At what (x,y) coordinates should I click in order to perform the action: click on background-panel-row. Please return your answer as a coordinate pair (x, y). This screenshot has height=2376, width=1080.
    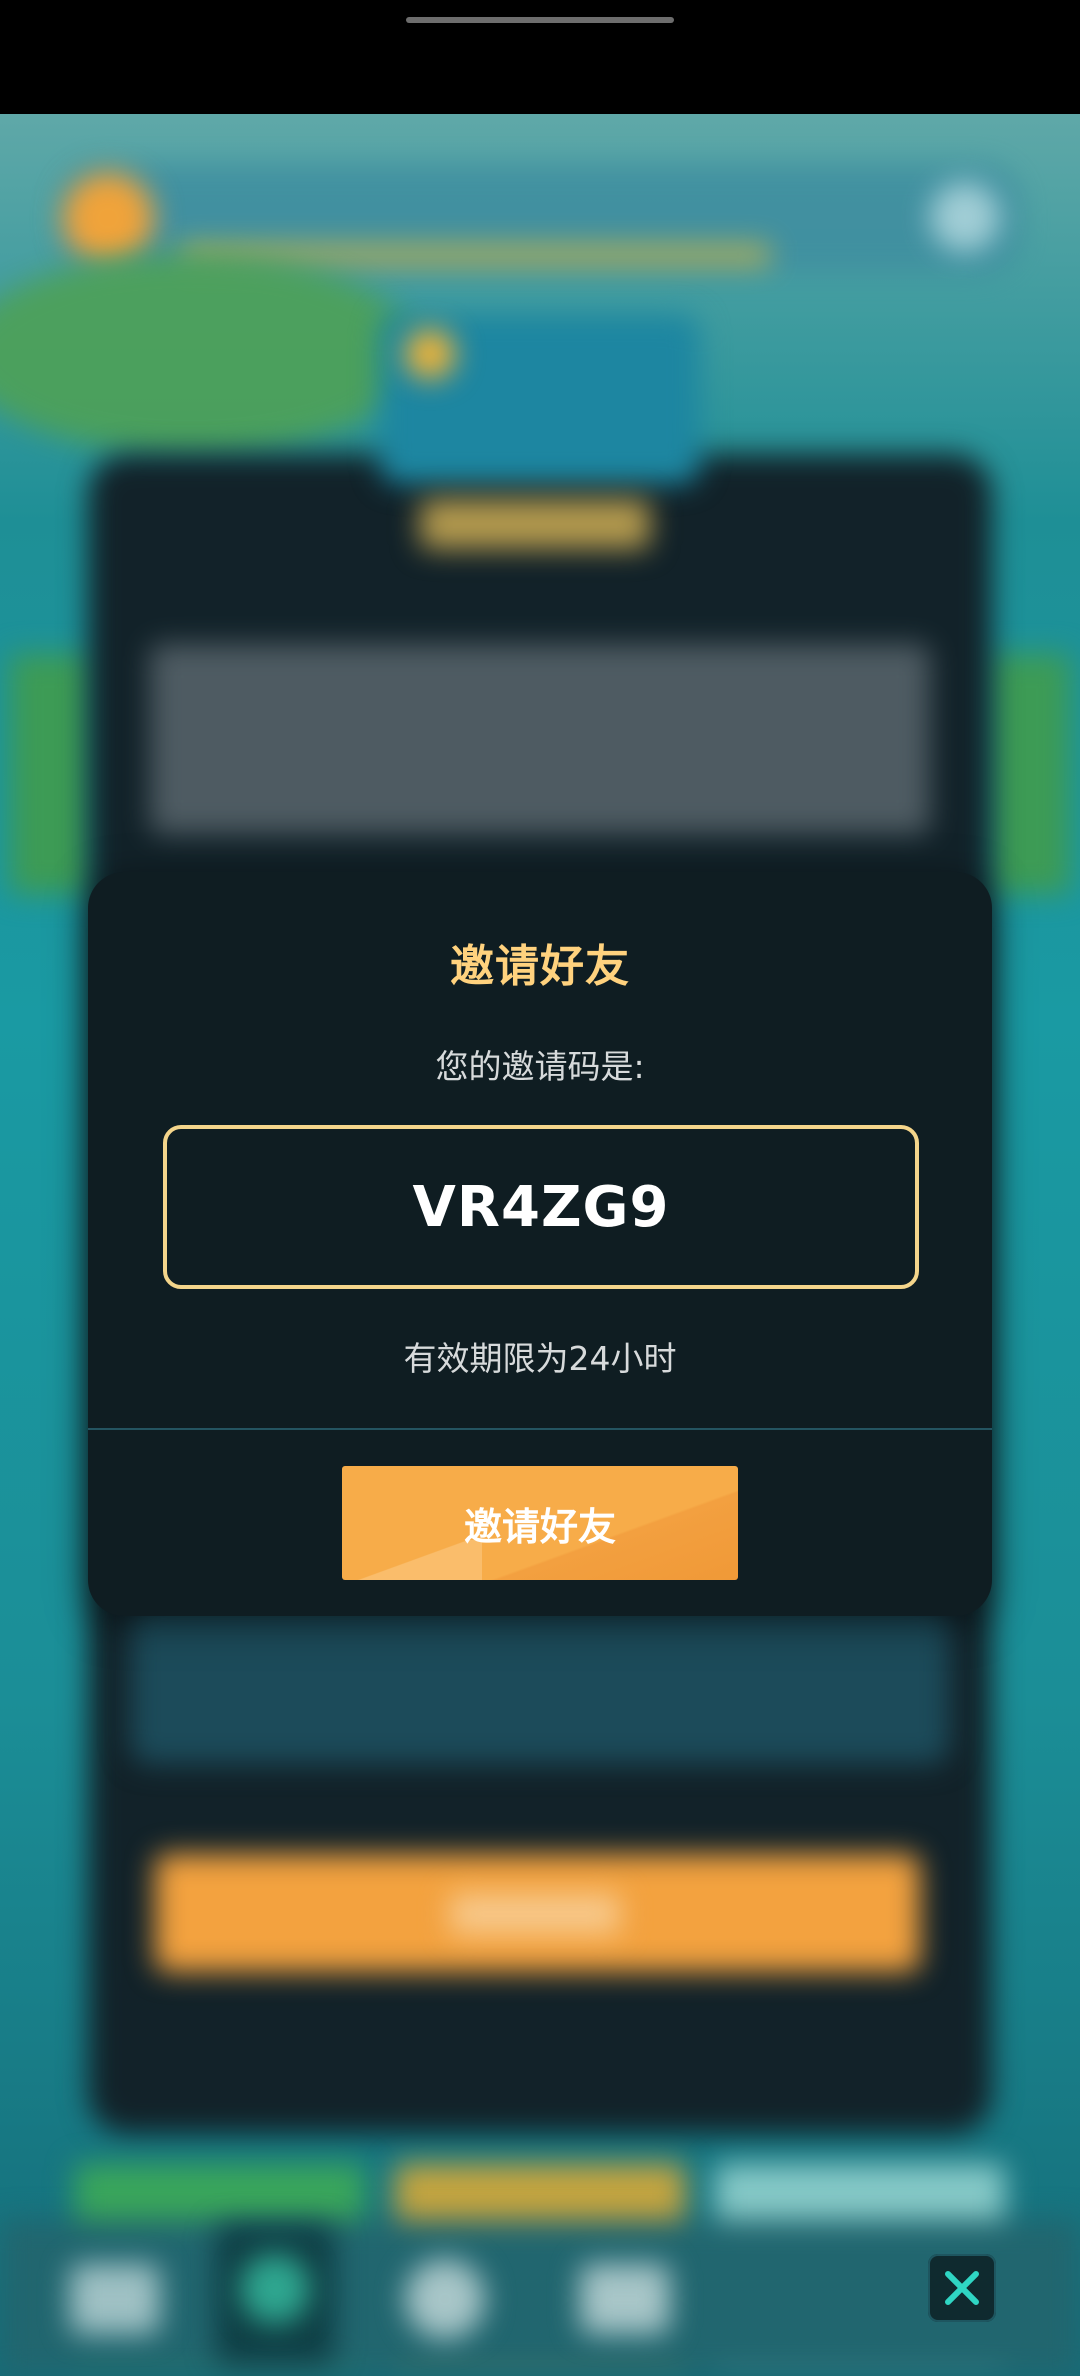
    Looking at the image, I should click on (540, 1684).